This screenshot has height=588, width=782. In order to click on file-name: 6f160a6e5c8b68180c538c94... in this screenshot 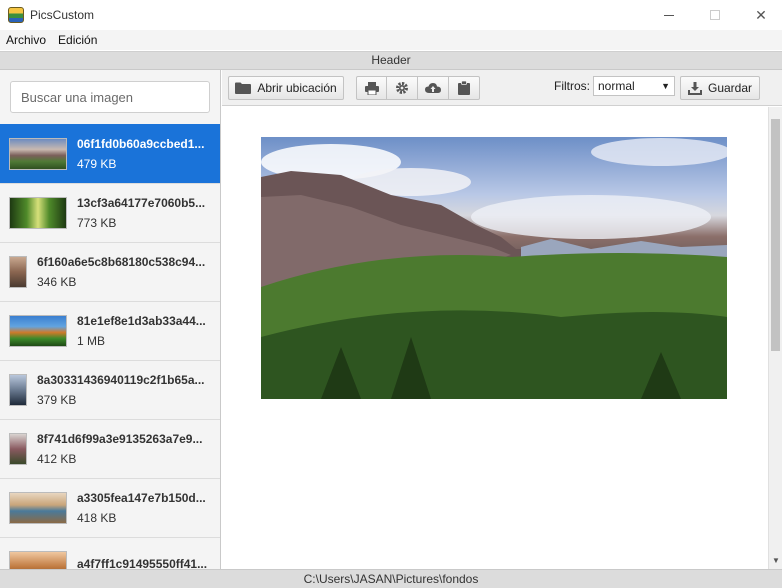, I will do `click(121, 262)`.